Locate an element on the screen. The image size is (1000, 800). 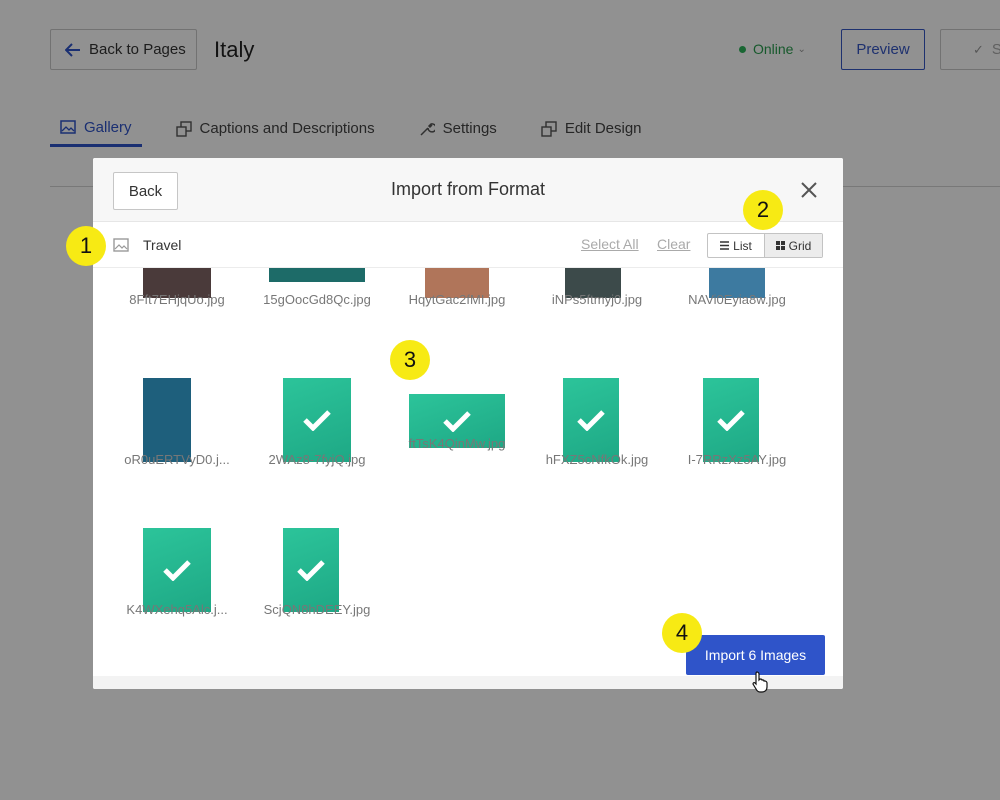
annotation-badge: 3 is located at coordinates (410, 360).